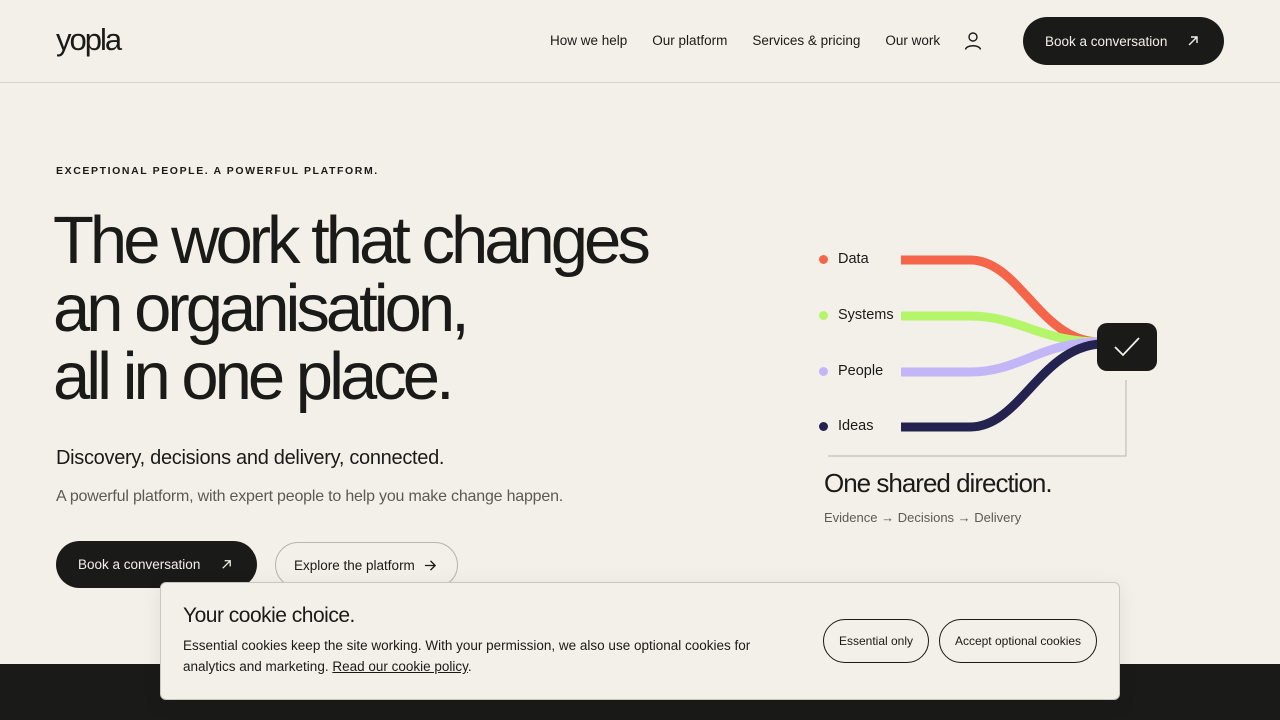 The image size is (1280, 720). Describe the element at coordinates (912, 40) in the screenshot. I see `nav-our-work: Our work` at that location.